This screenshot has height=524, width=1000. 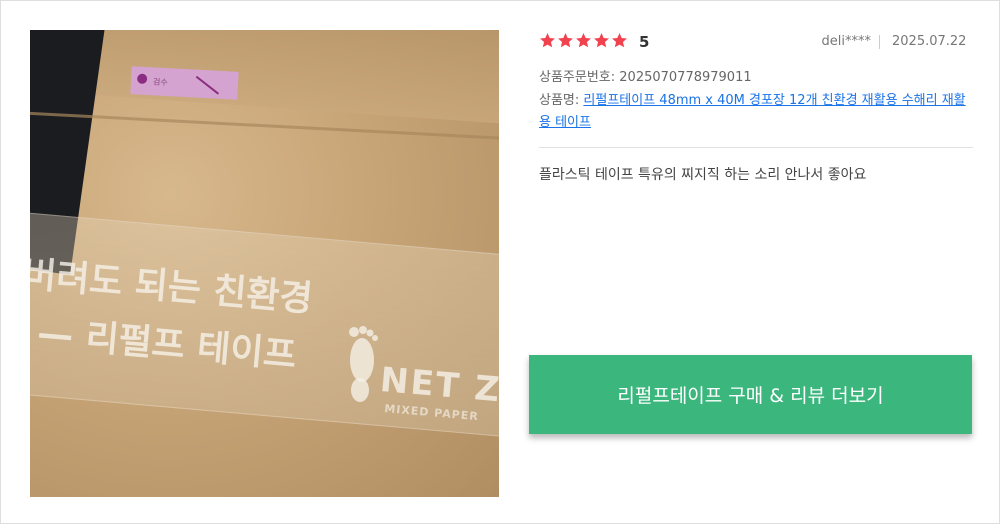 I want to click on star-rating, so click(x=584, y=40).